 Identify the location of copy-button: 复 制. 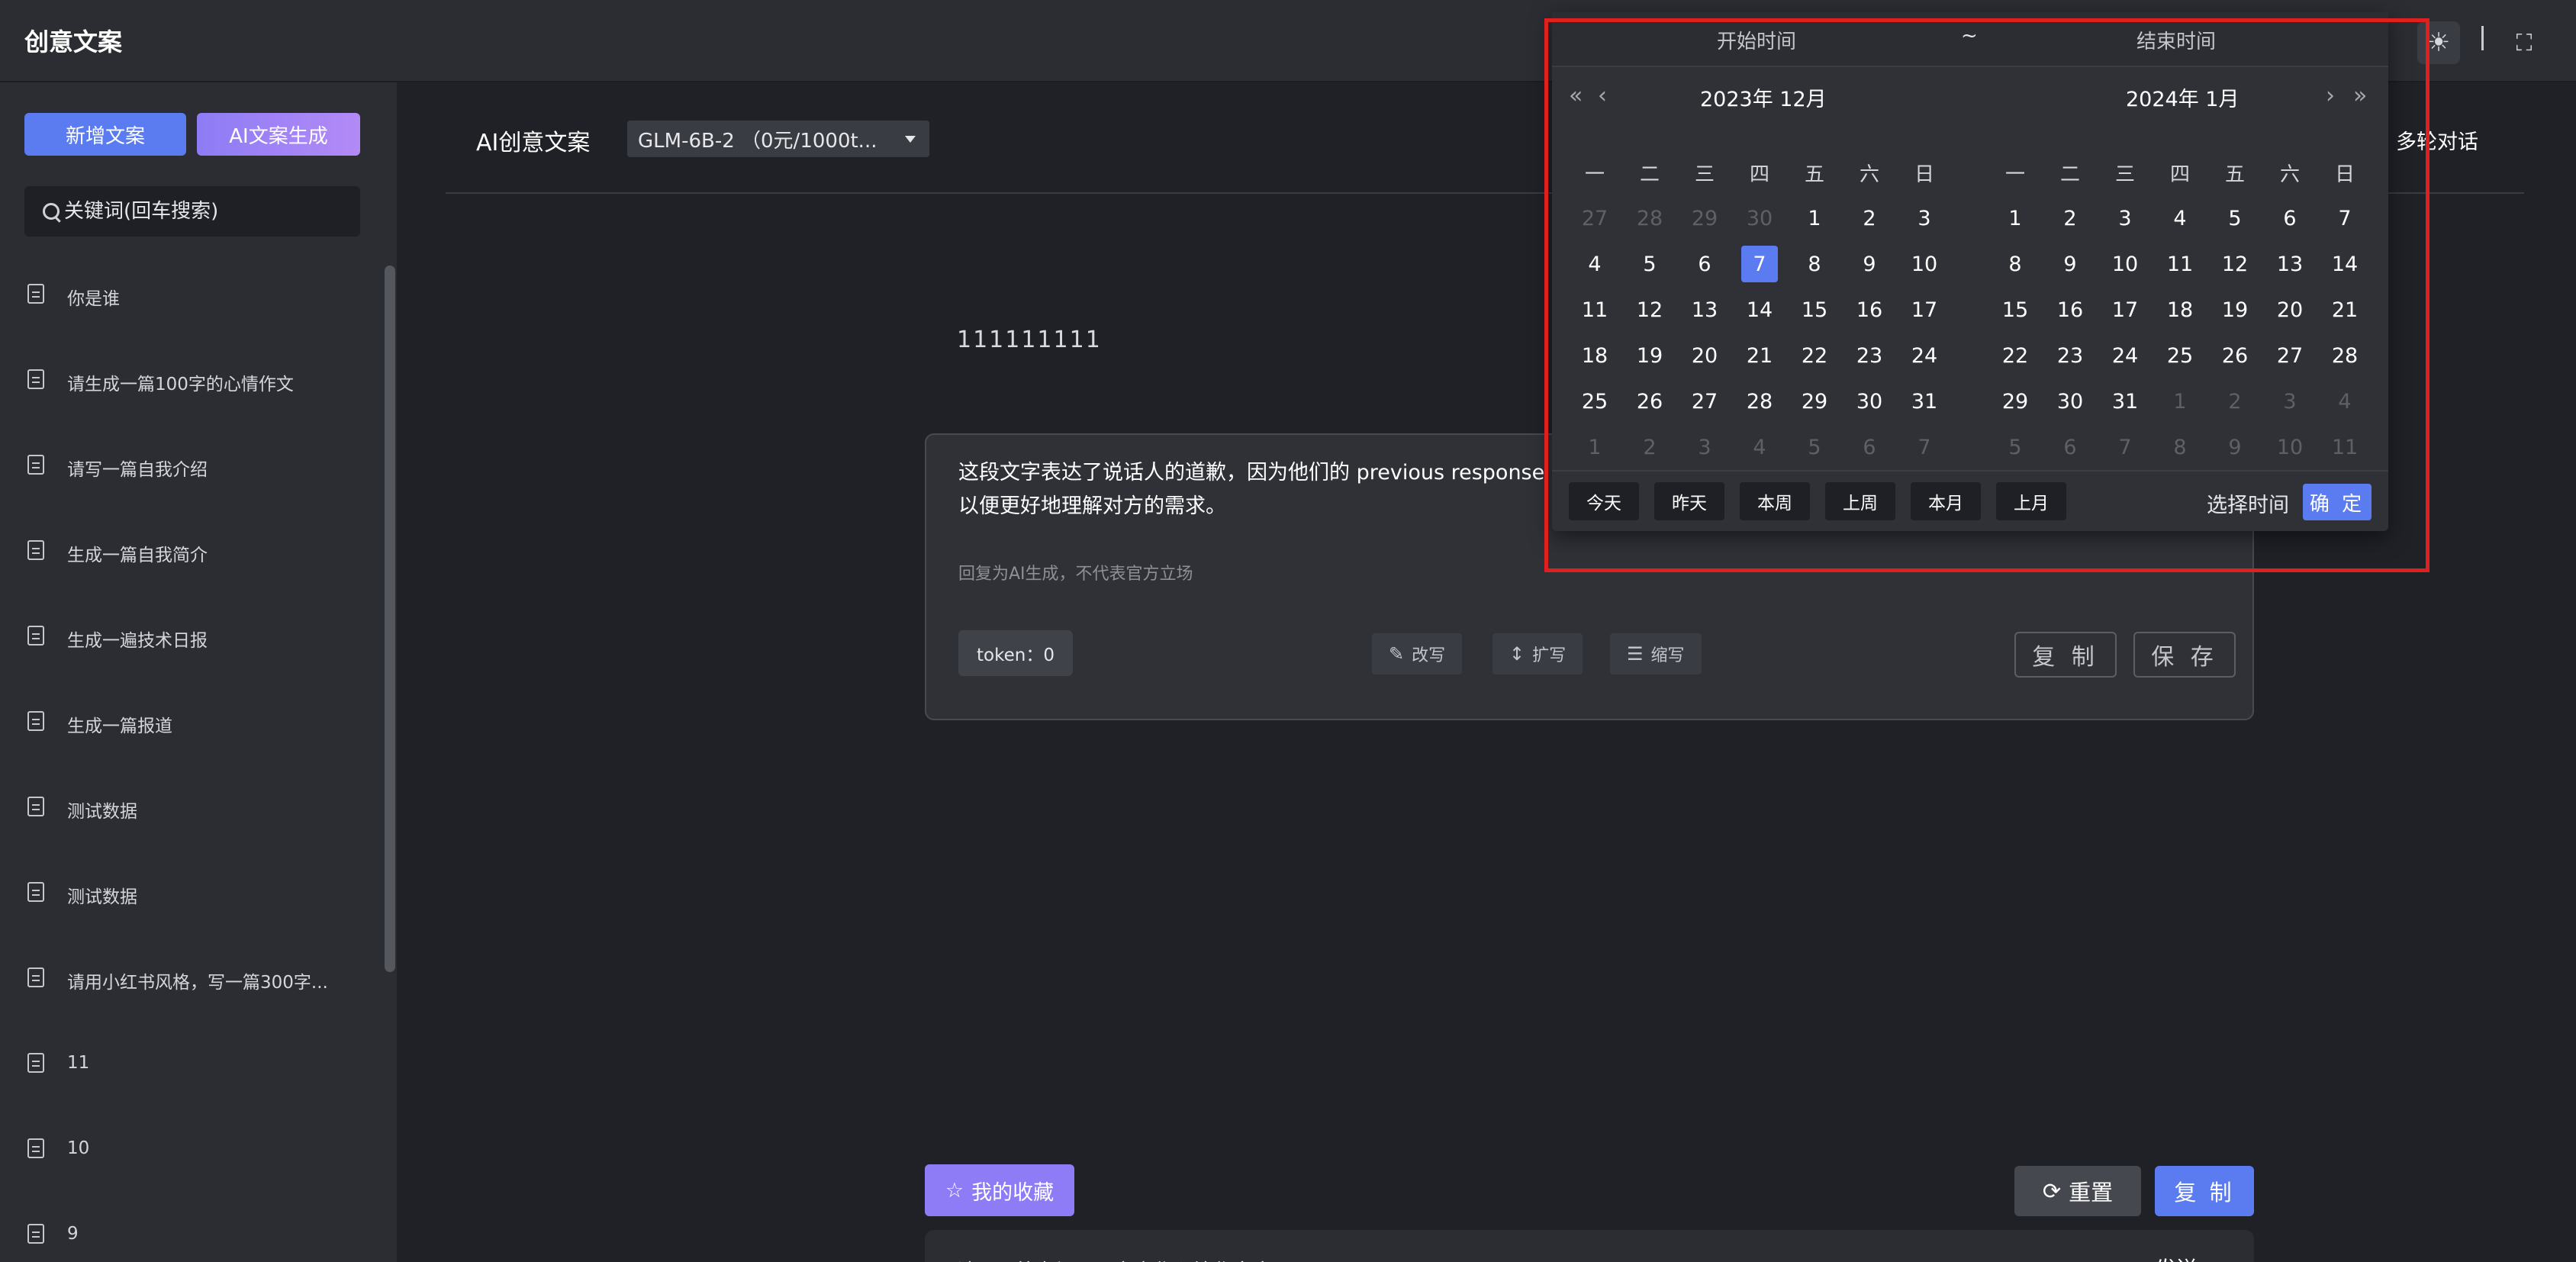
(2204, 1191).